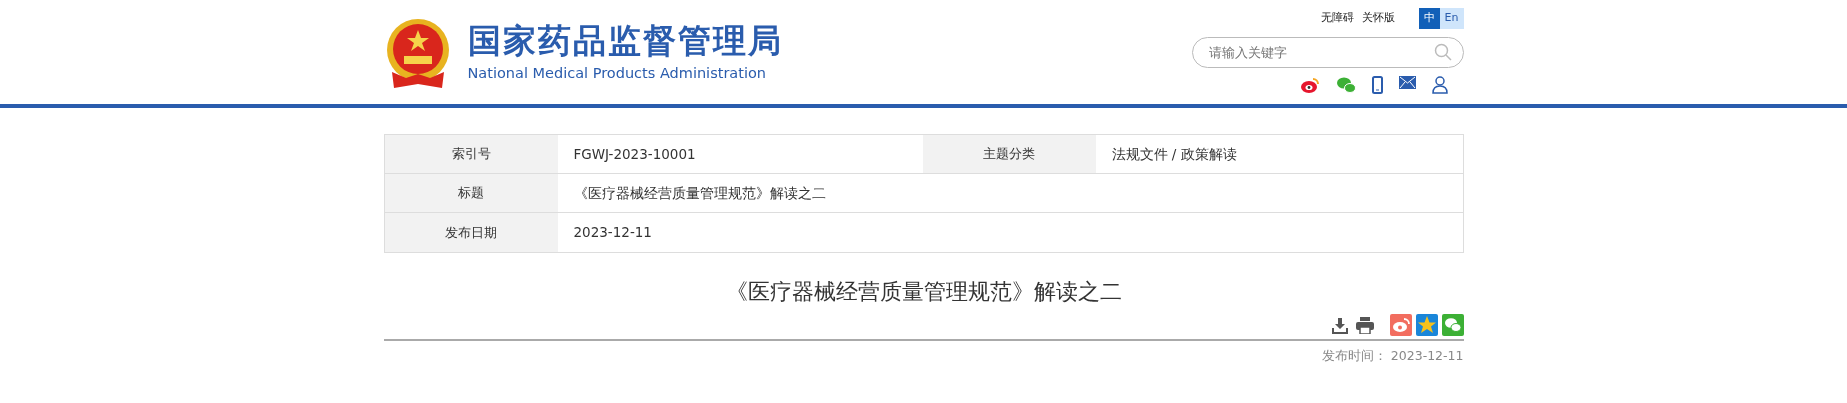 Image resolution: width=1847 pixels, height=403 pixels. I want to click on site-subtitle: National Medical Products Administration, so click(617, 73).